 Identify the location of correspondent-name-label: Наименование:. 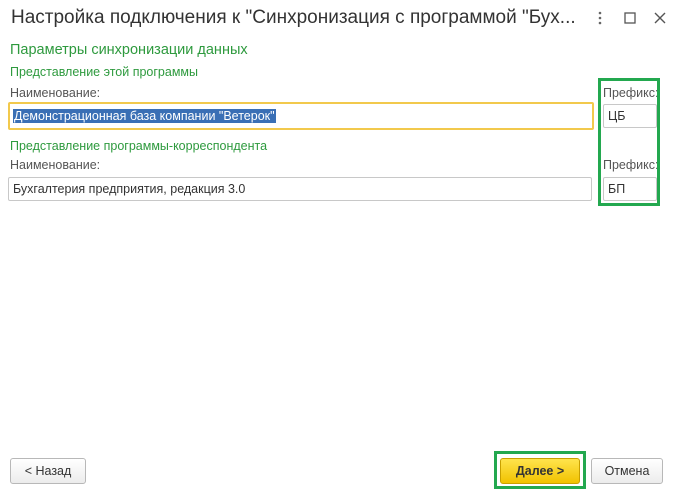
(55, 165).